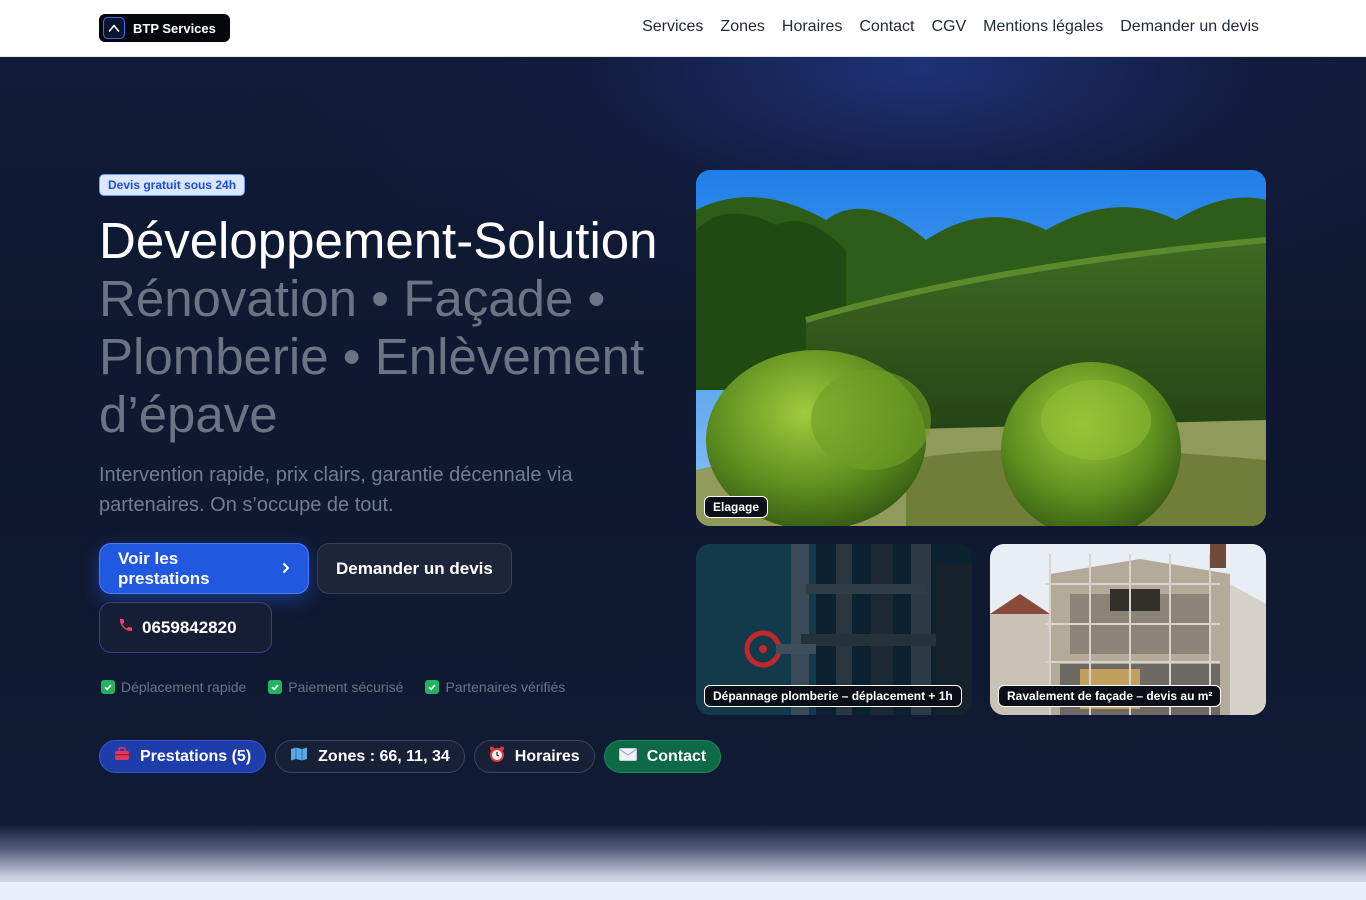 The image size is (1366, 900). What do you see at coordinates (346, 687) in the screenshot?
I see `check-label: Paiement sécurisé` at bounding box center [346, 687].